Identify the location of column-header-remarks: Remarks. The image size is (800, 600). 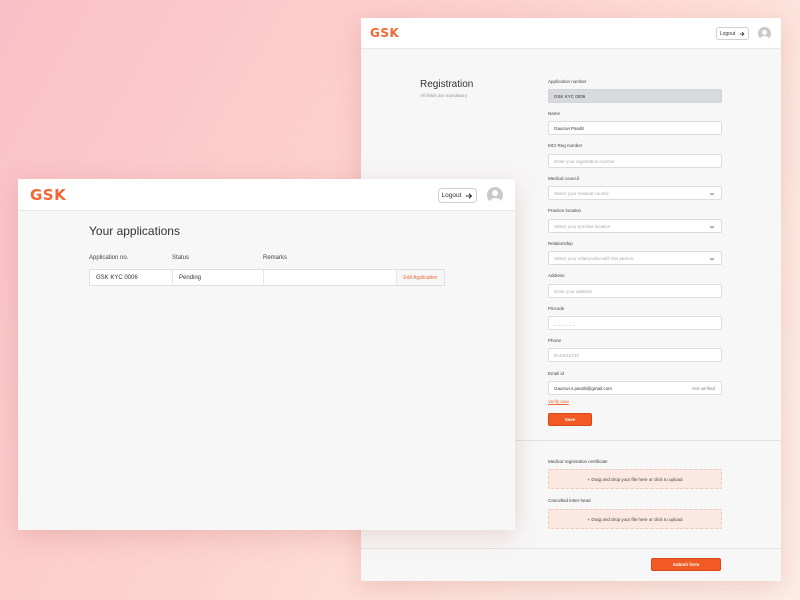
(275, 258).